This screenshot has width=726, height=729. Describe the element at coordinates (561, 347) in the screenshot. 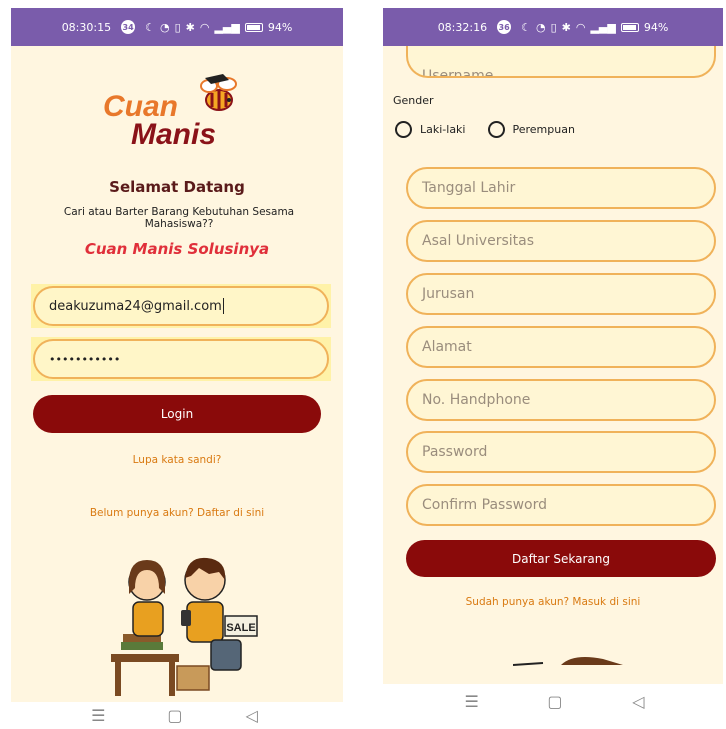

I see `address-field: Alamat` at that location.